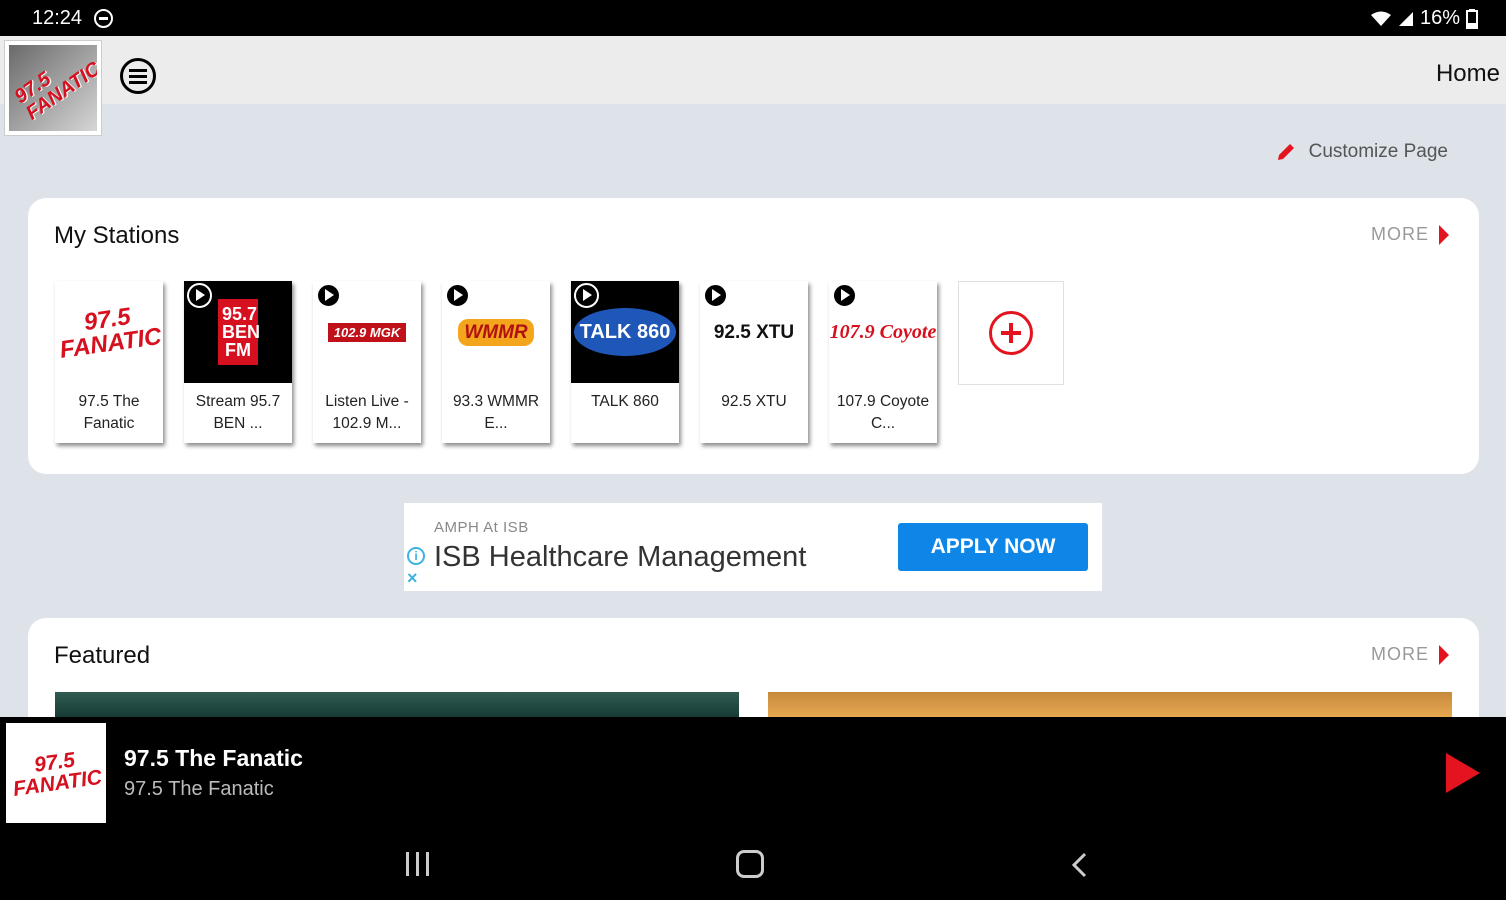 The width and height of the screenshot is (1506, 900). What do you see at coordinates (213, 758) in the screenshot?
I see `now-playing-title: 97.5 The Fanatic` at bounding box center [213, 758].